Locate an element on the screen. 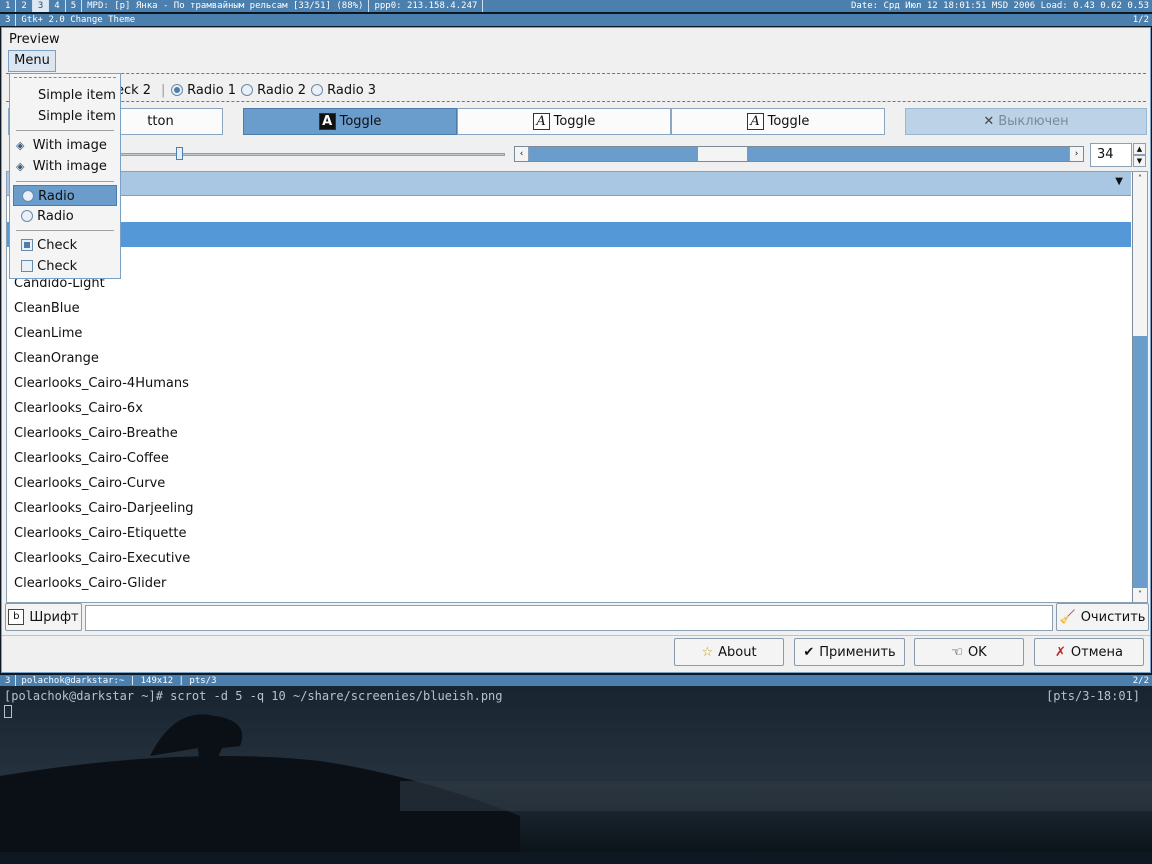 The image size is (1152, 864). disabled-button-label: Выключен is located at coordinates (1033, 121).